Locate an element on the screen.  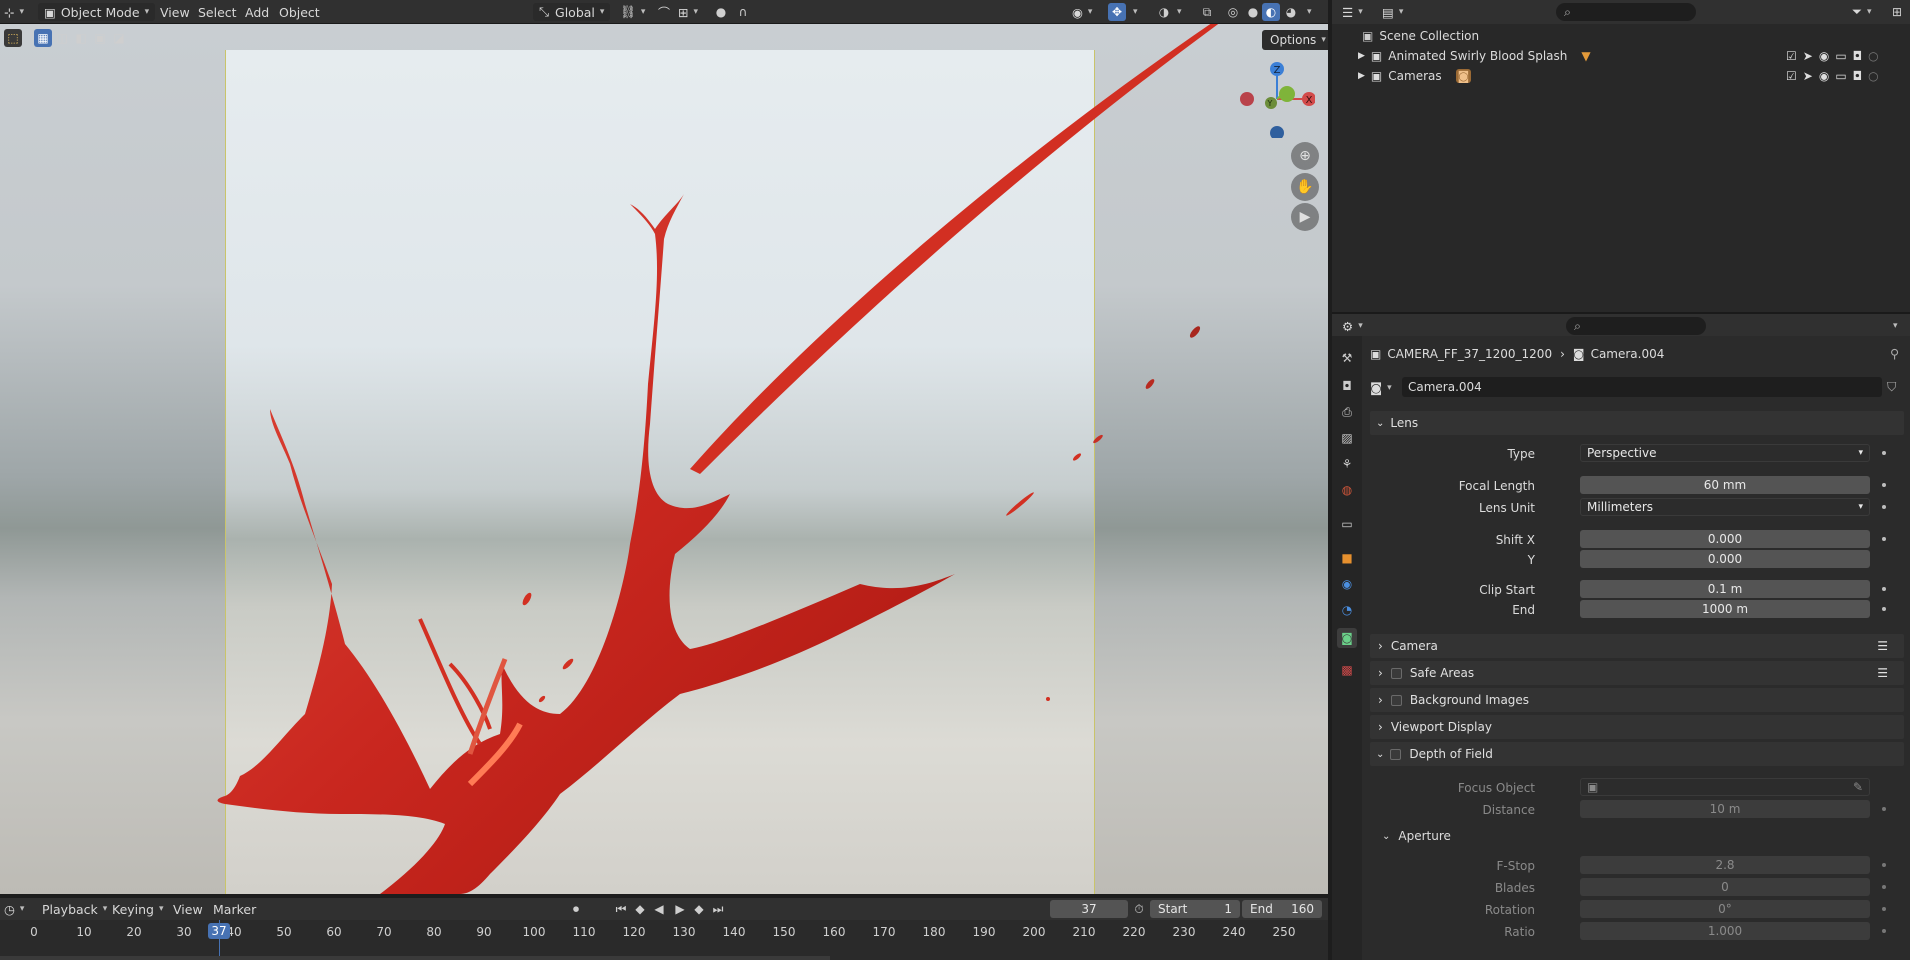
viewport-display-panel-header: › Viewport Display is located at coordinates (1637, 727).